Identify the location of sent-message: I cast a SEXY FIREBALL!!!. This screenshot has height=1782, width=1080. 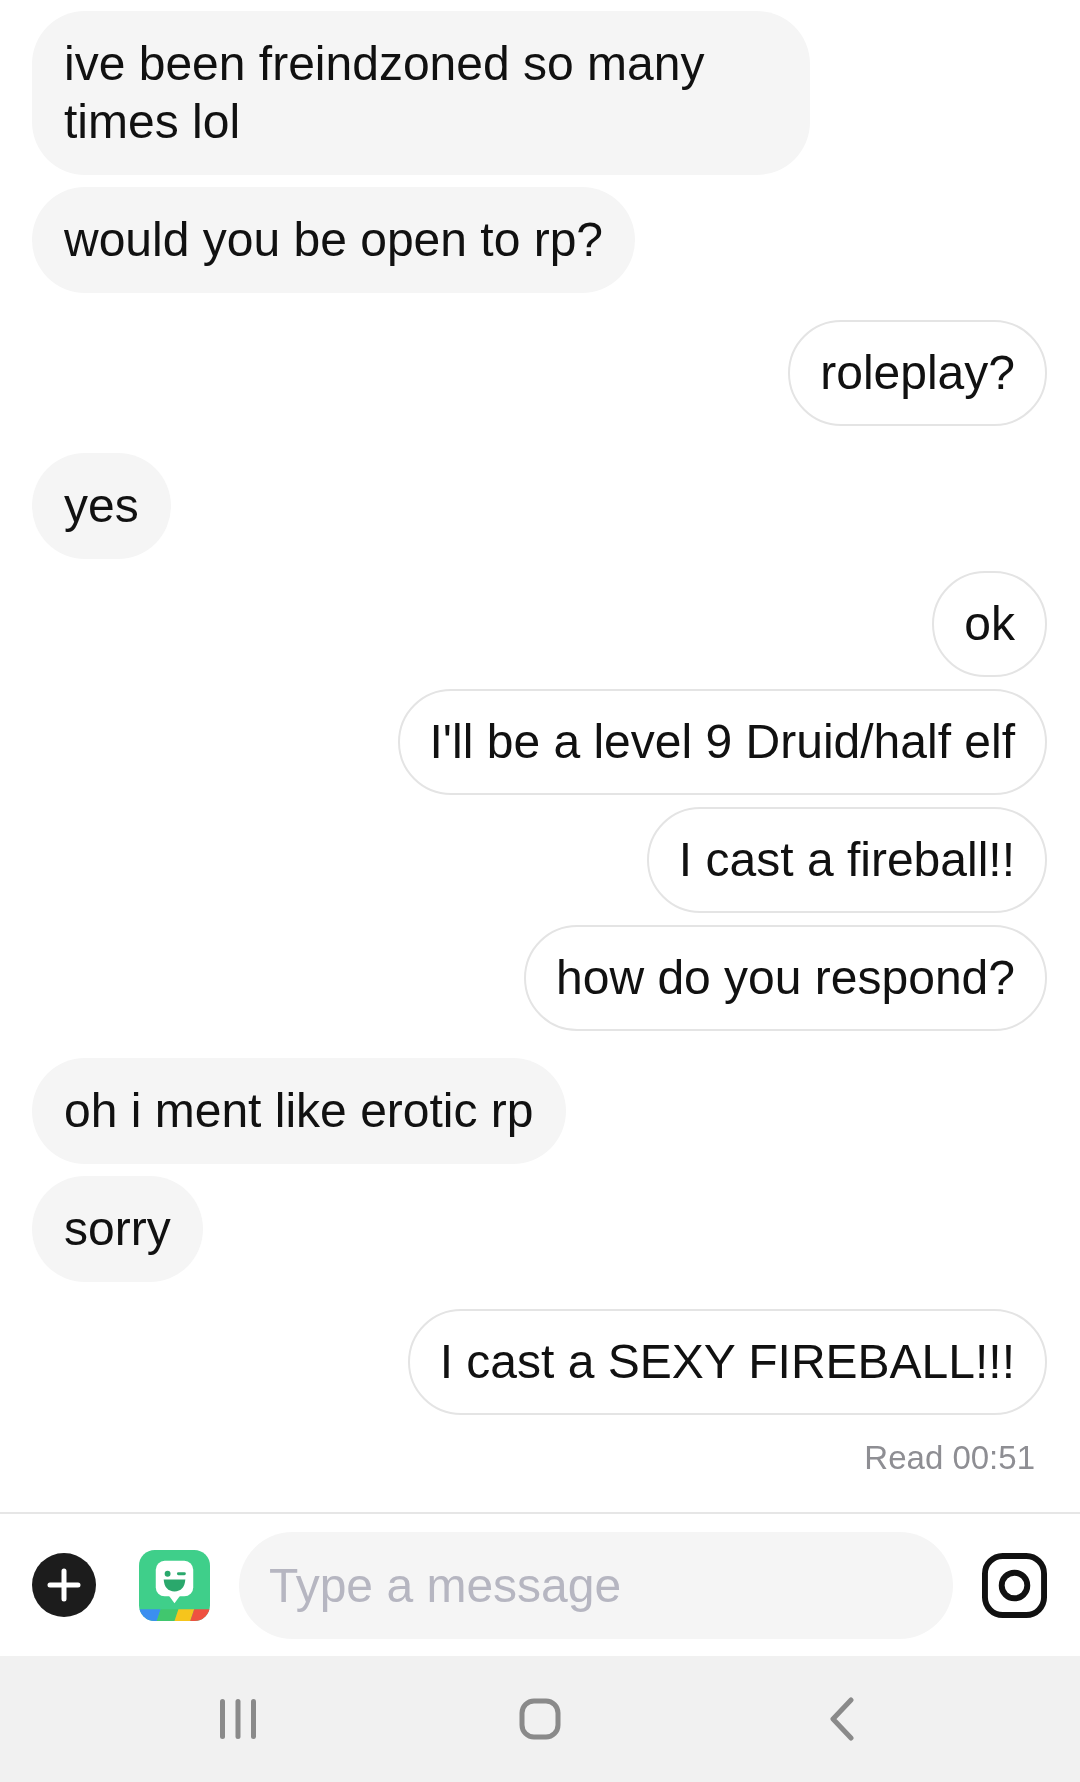
(727, 1362).